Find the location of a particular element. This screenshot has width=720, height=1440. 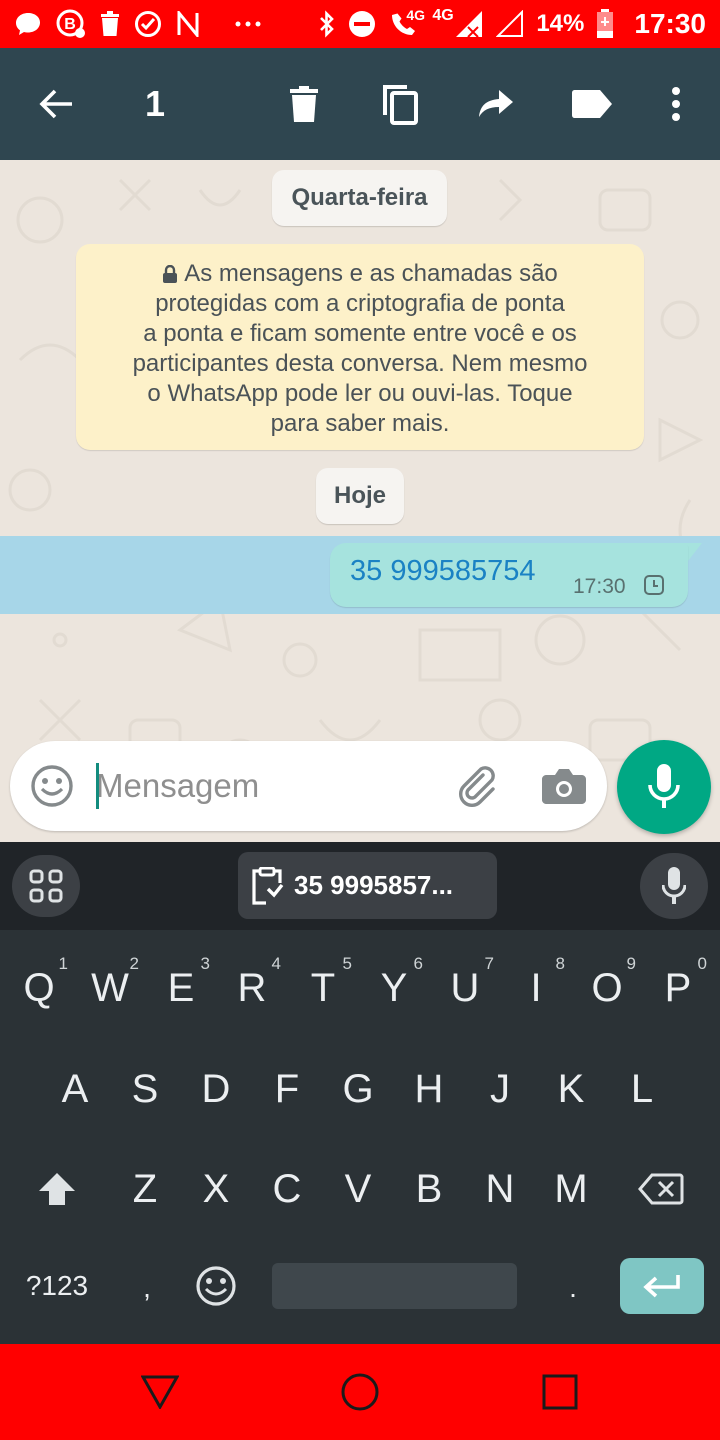

key-o: O9 is located at coordinates (607, 988).